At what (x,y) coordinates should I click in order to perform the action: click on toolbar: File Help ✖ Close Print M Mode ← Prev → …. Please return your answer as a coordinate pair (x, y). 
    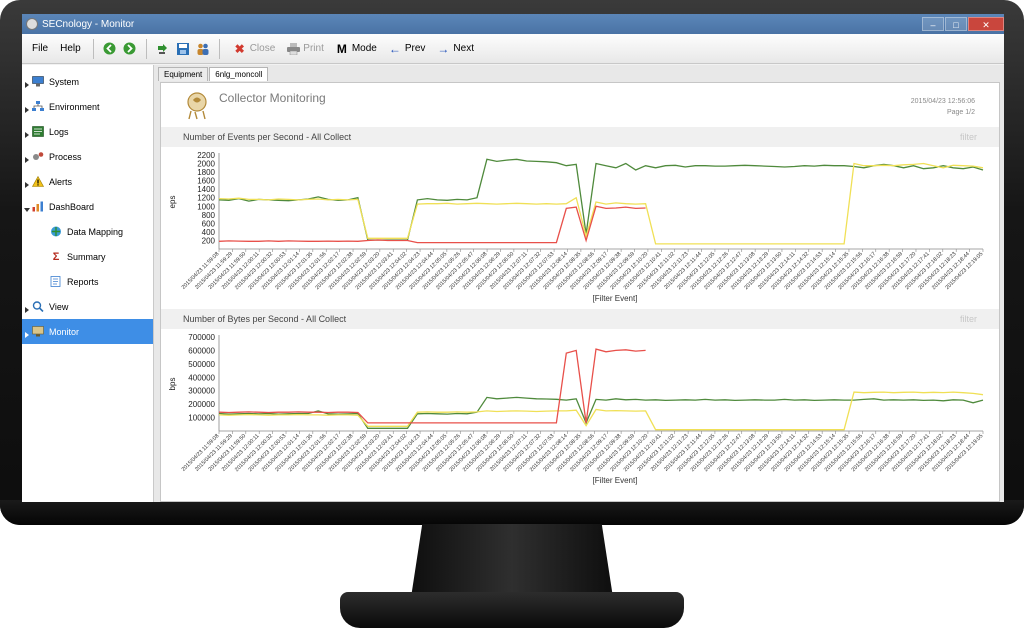
    Looking at the image, I should click on (513, 49).